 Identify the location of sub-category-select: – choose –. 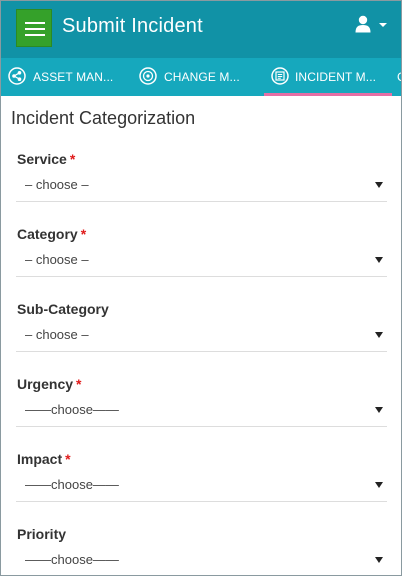
(201, 336).